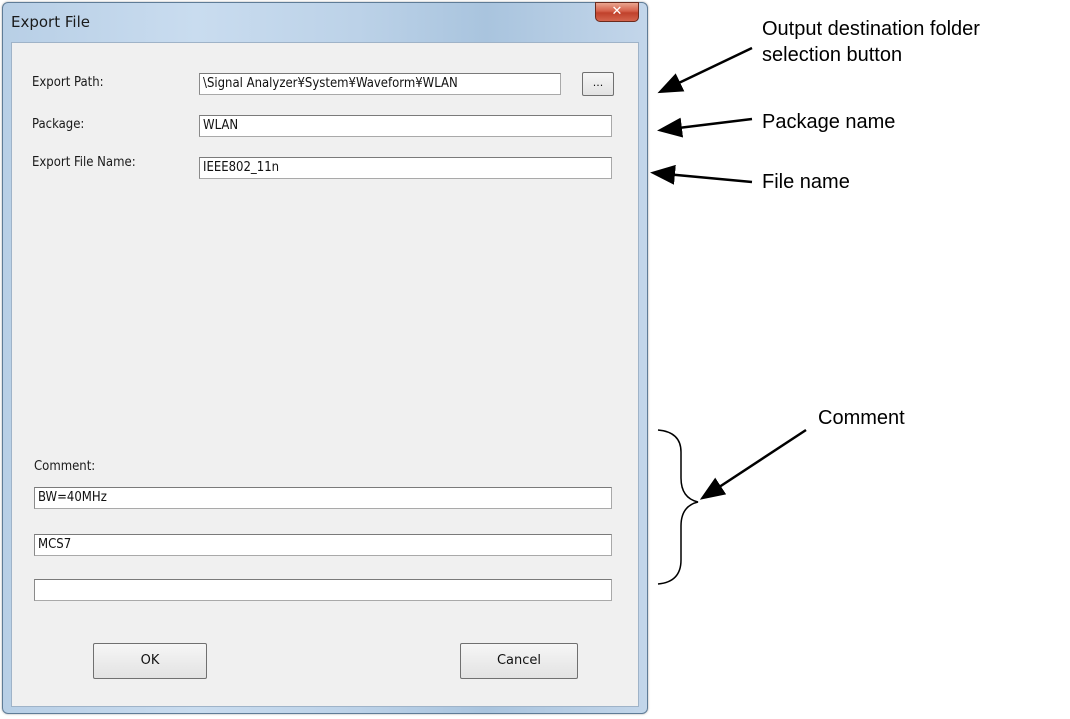 The height and width of the screenshot is (719, 1070). Describe the element at coordinates (705, 127) in the screenshot. I see `arrow-to-package-field` at that location.